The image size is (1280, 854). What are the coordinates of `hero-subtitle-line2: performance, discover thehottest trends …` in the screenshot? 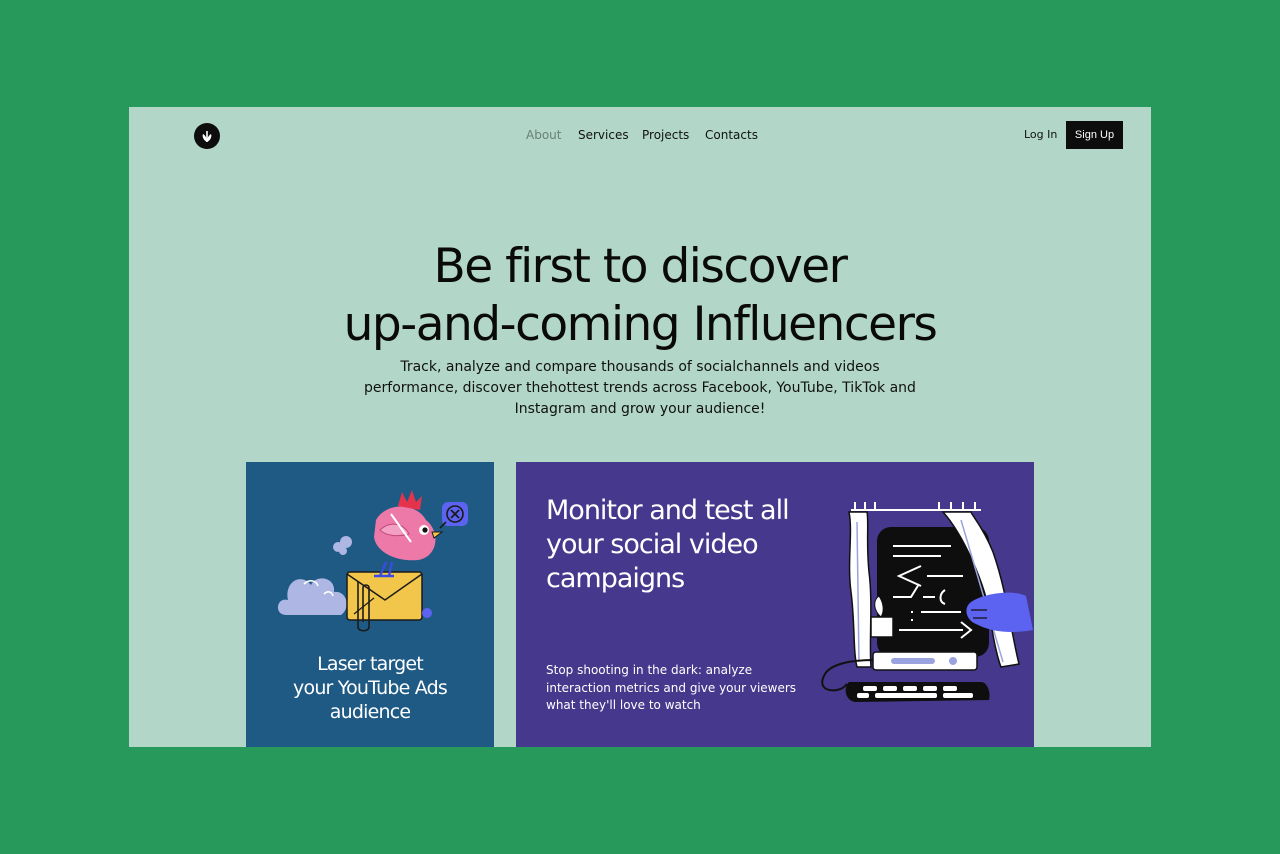 It's located at (640, 388).